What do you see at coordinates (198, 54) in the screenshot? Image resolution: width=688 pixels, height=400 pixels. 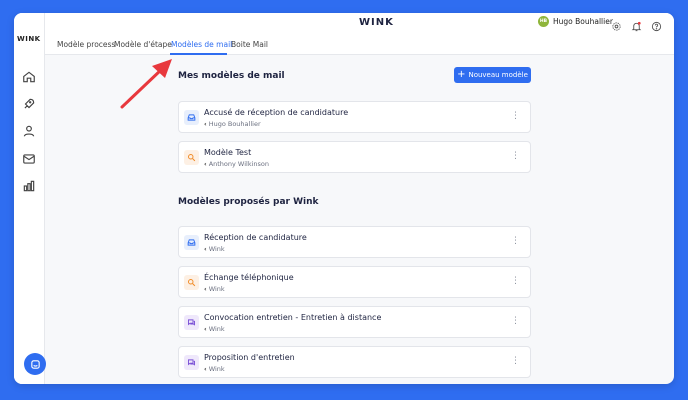 I see `active-tab-indicator` at bounding box center [198, 54].